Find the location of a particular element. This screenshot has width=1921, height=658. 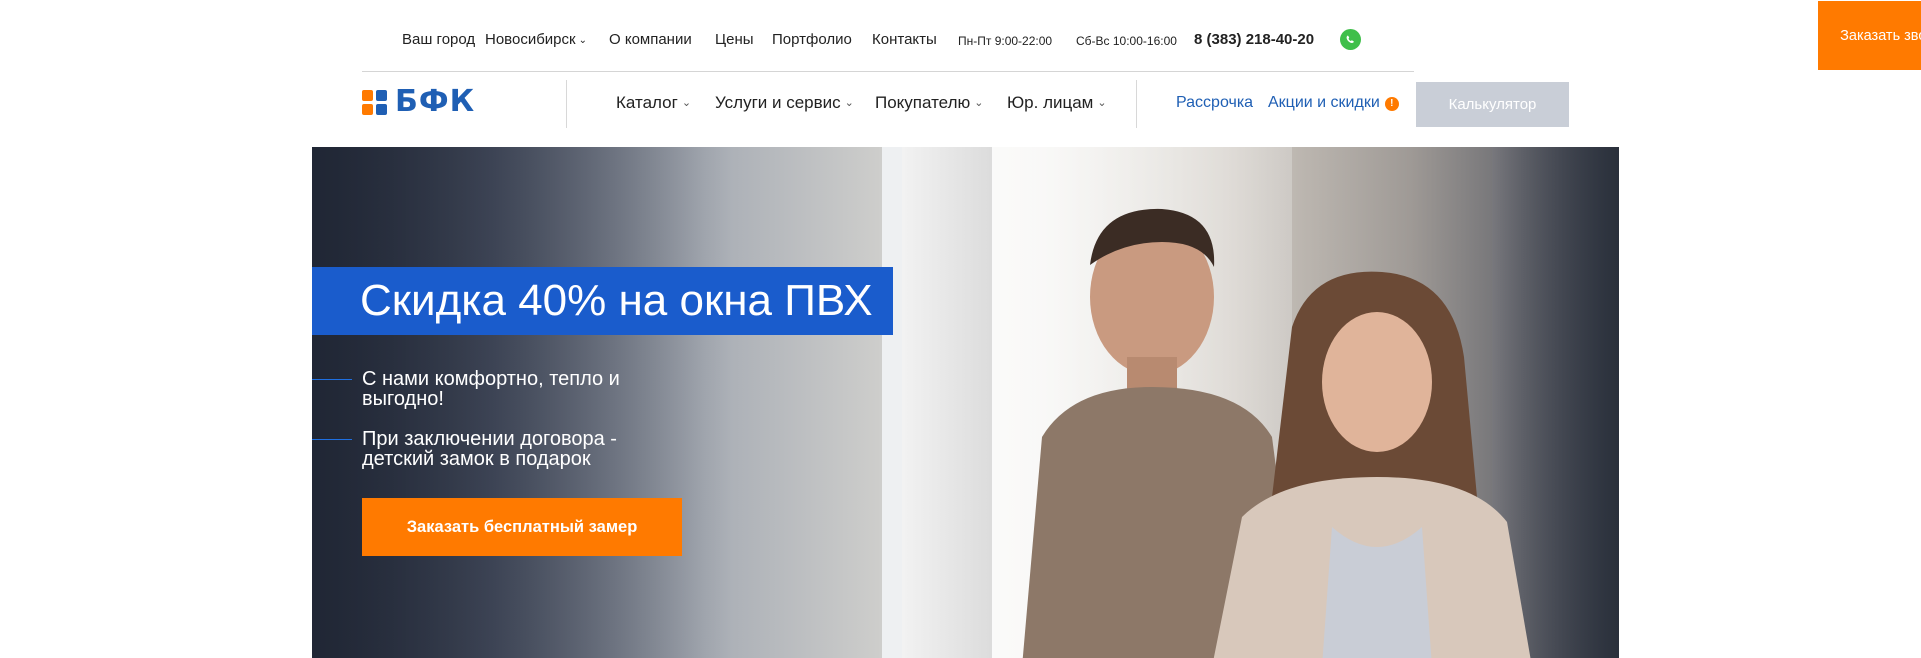

city-selector: Новосибирск ⌄ is located at coordinates (536, 39).